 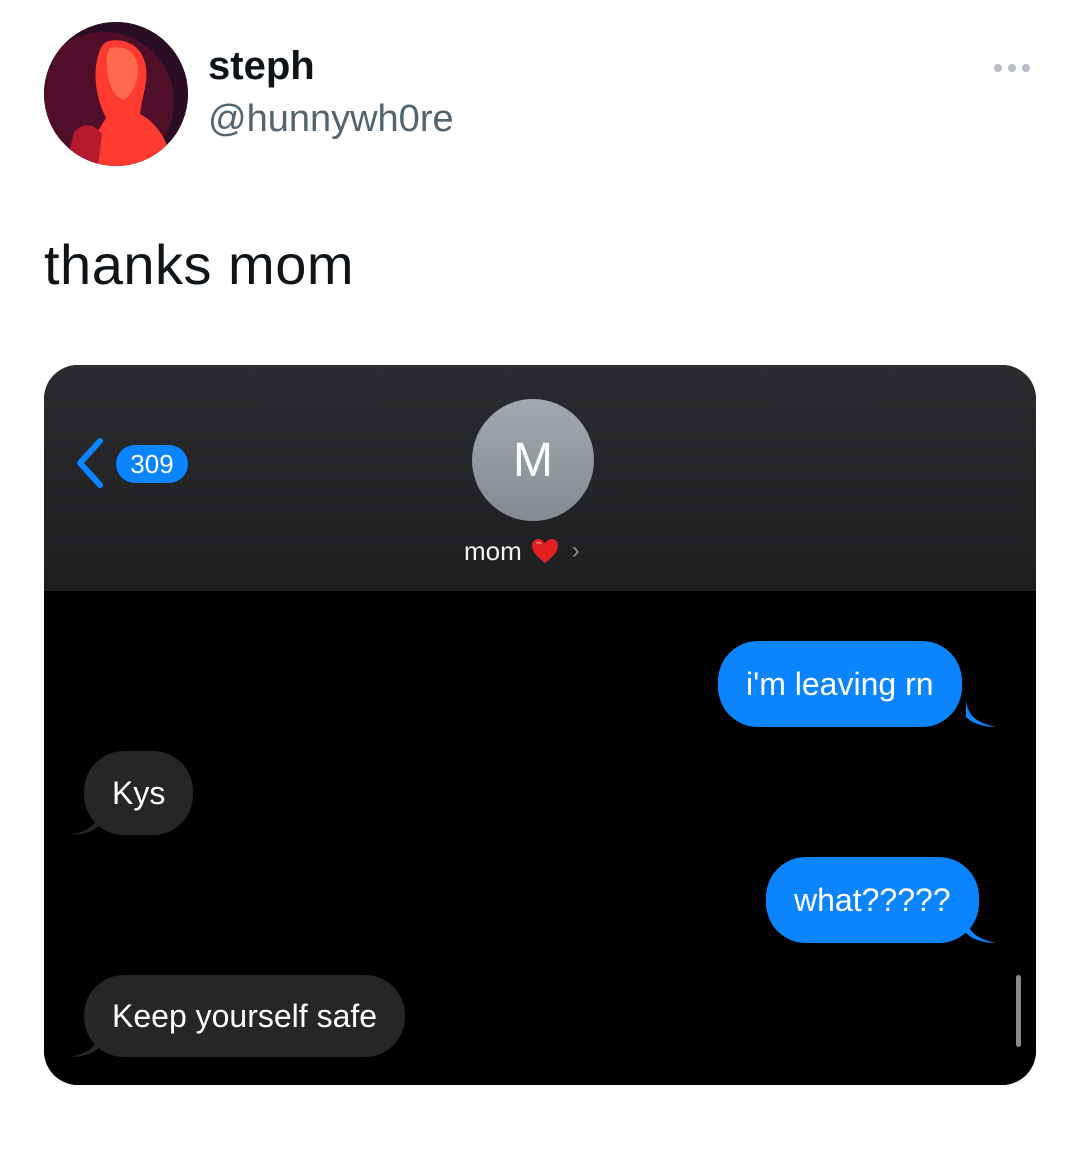 What do you see at coordinates (199, 264) in the screenshot?
I see `tweet-text: thanks mom` at bounding box center [199, 264].